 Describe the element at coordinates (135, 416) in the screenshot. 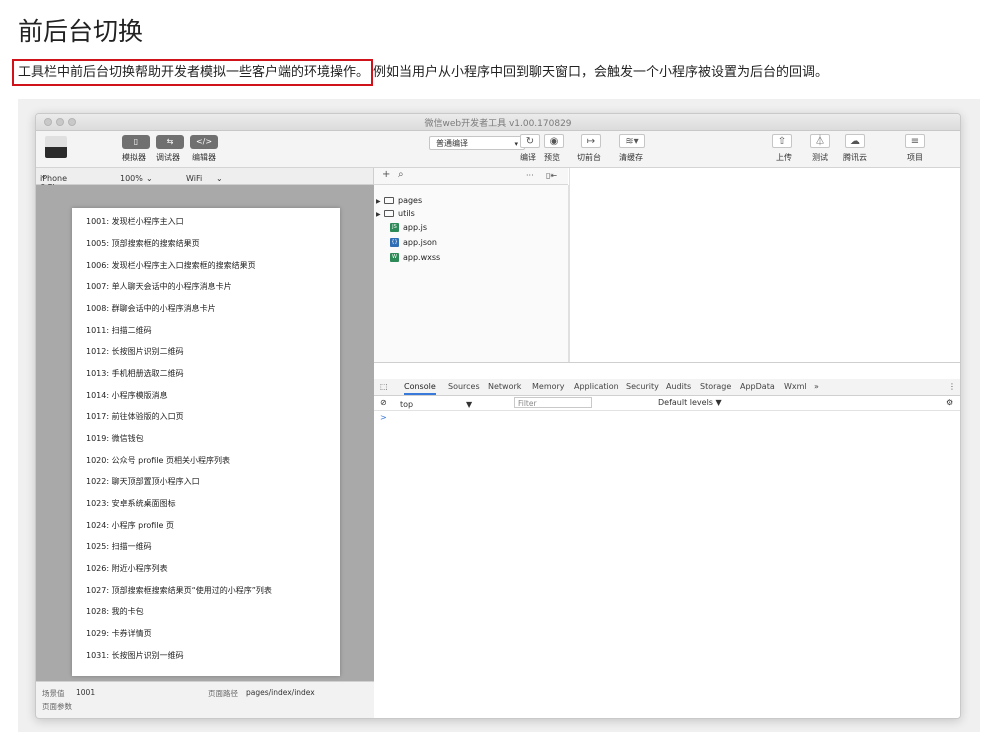

I see `list-item: 1017: 前往体验版的入口页` at that location.